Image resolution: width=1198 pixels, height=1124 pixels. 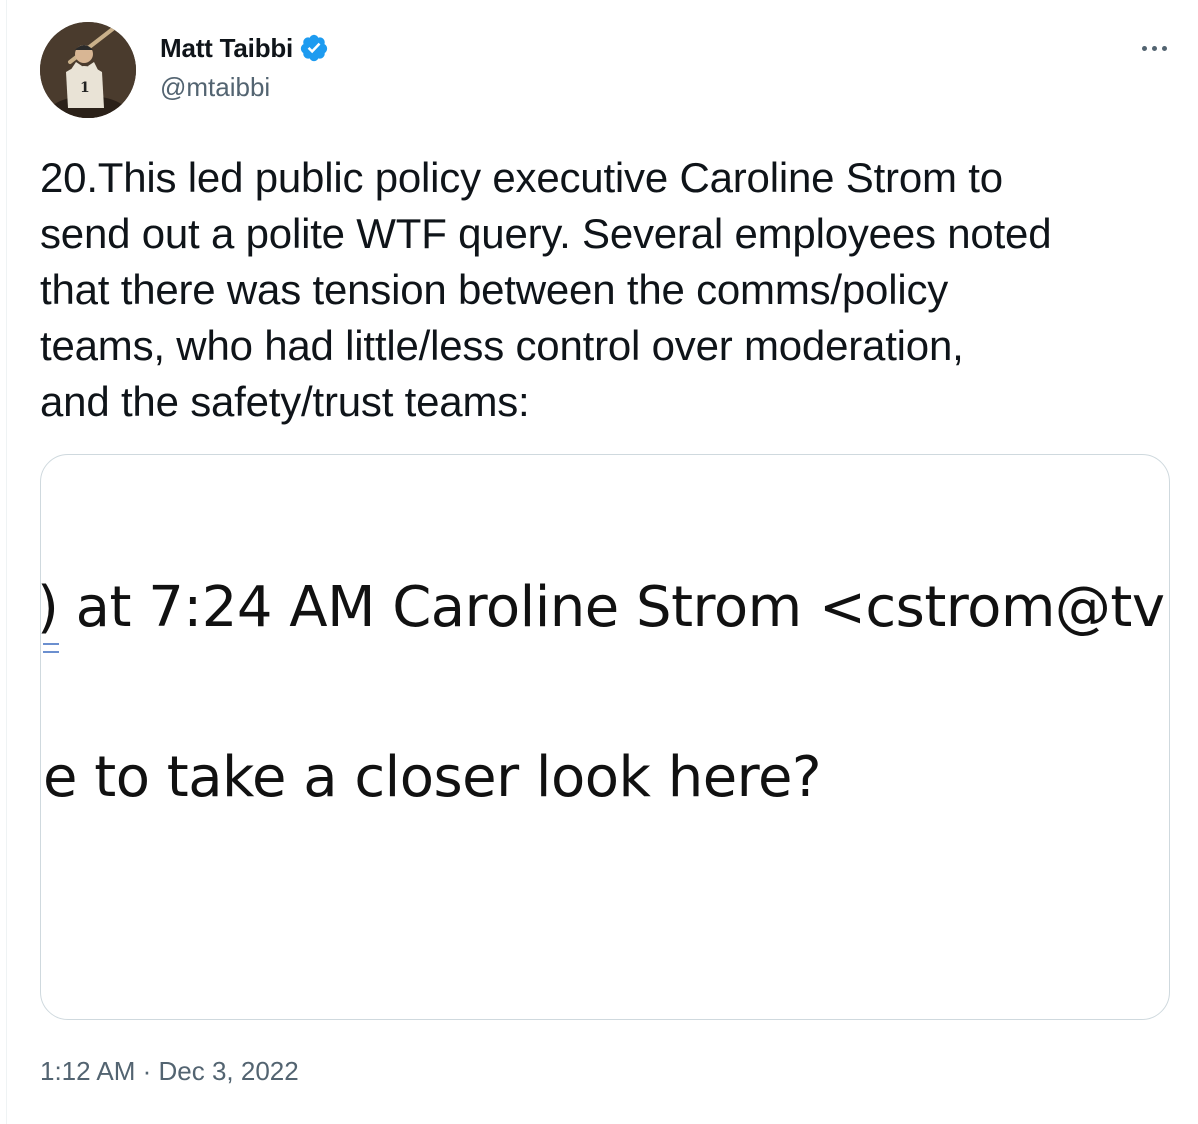 I want to click on tweet-timestamp: 1:12 AM · Dec 3, 2022, so click(x=169, y=1071).